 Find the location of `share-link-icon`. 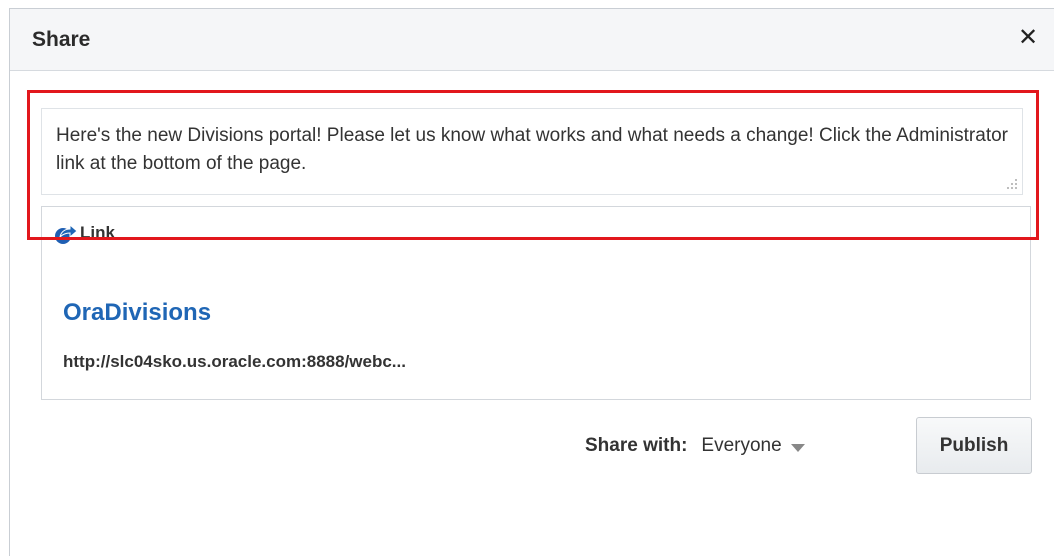

share-link-icon is located at coordinates (66, 233).